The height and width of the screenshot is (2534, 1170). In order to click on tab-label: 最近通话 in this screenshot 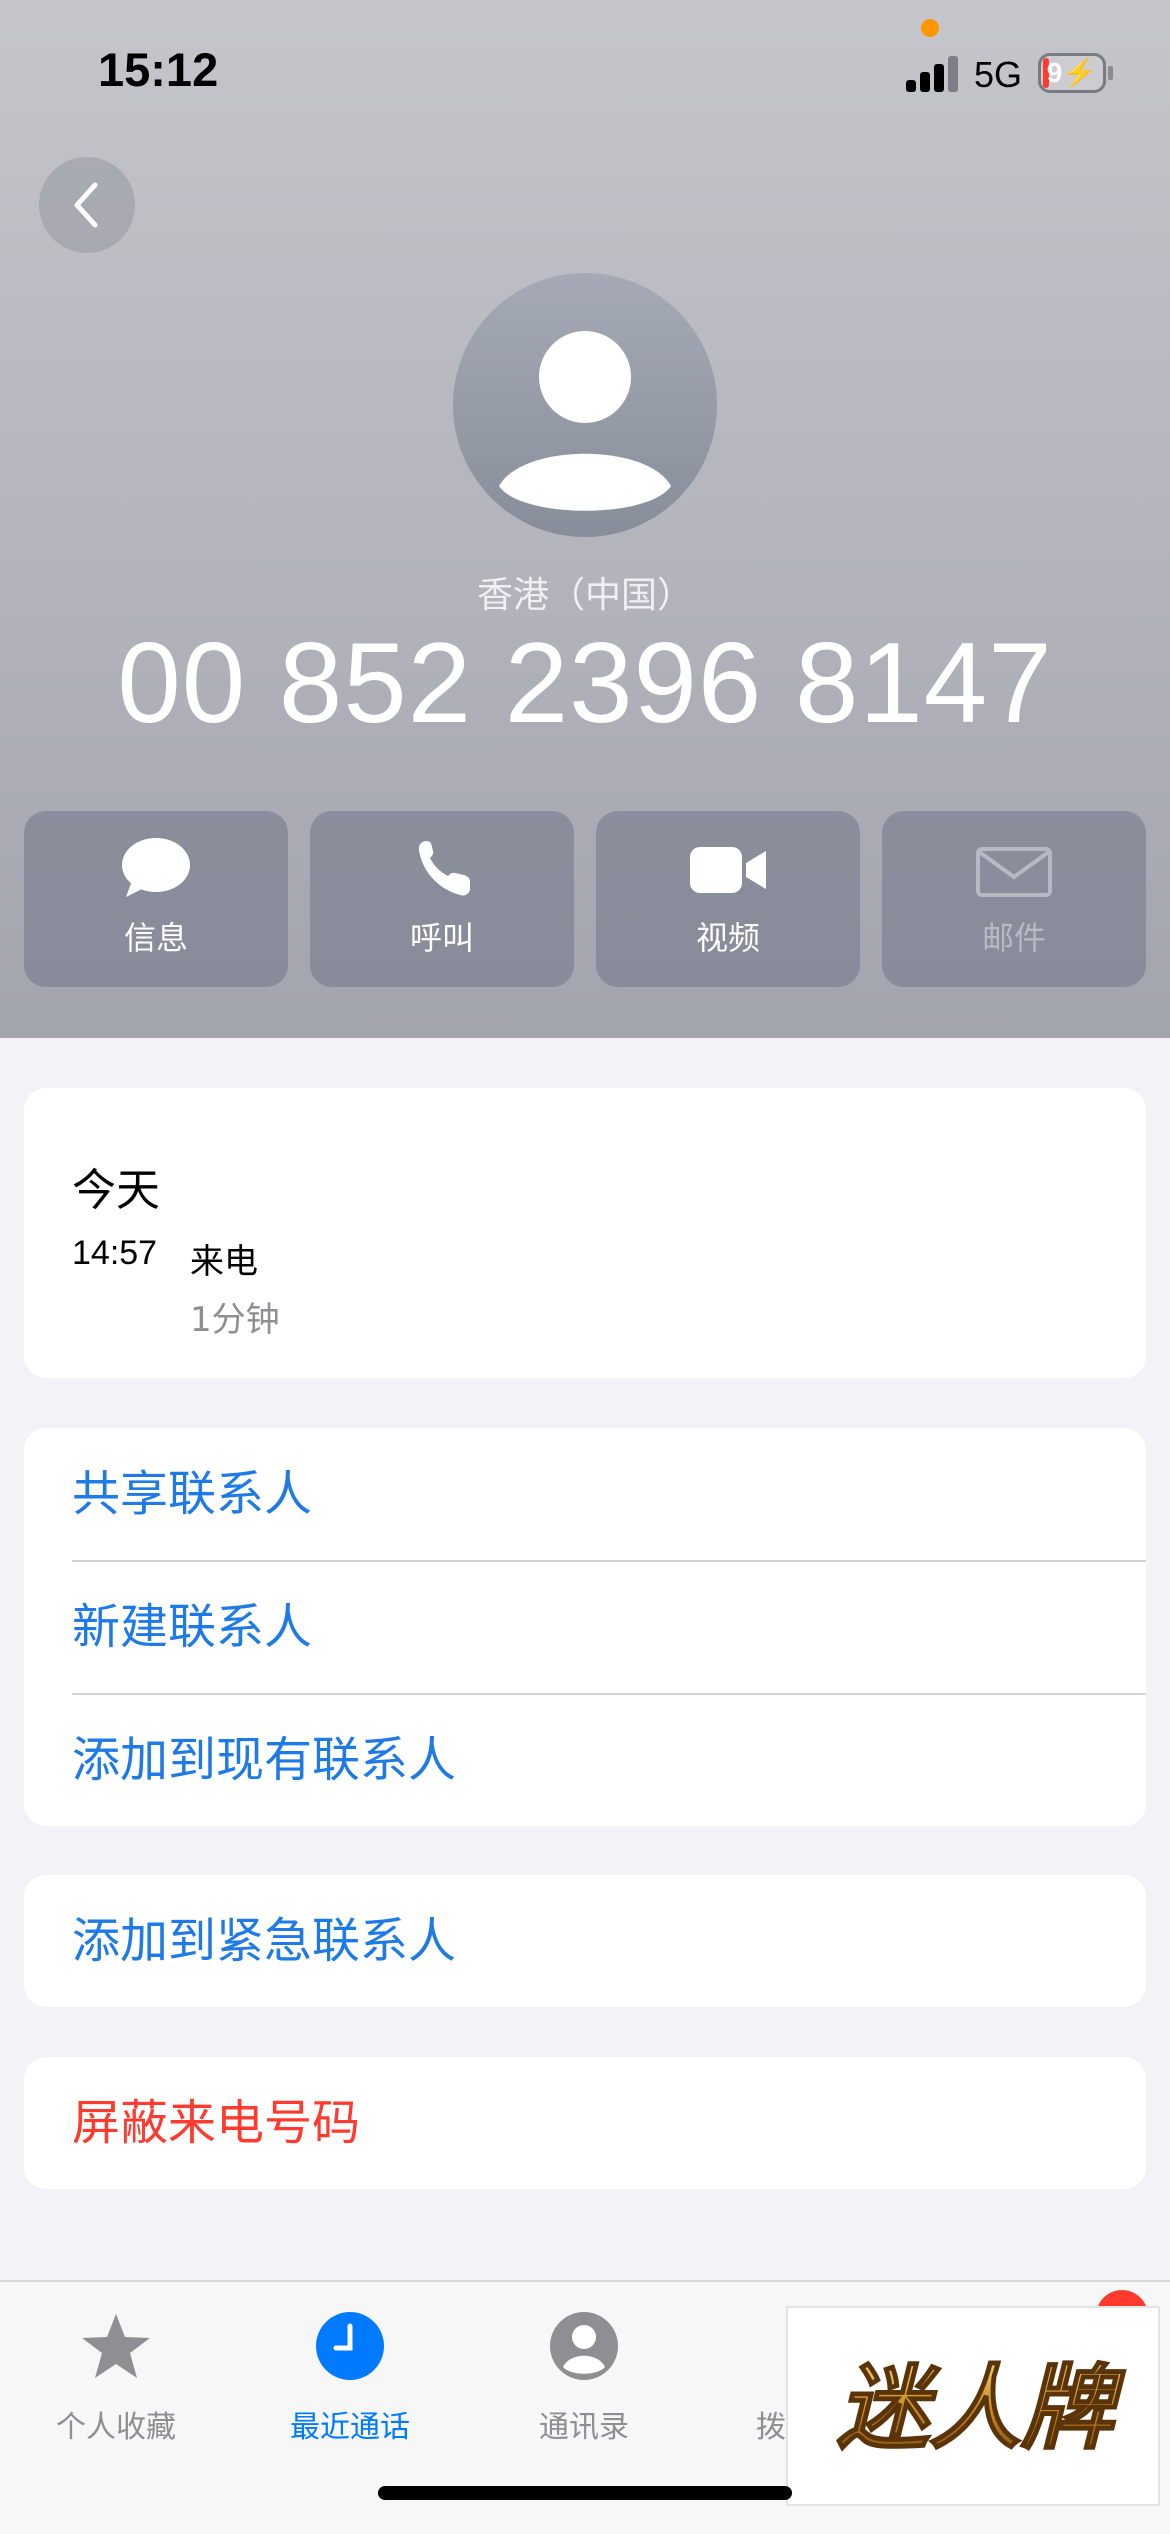, I will do `click(350, 2427)`.